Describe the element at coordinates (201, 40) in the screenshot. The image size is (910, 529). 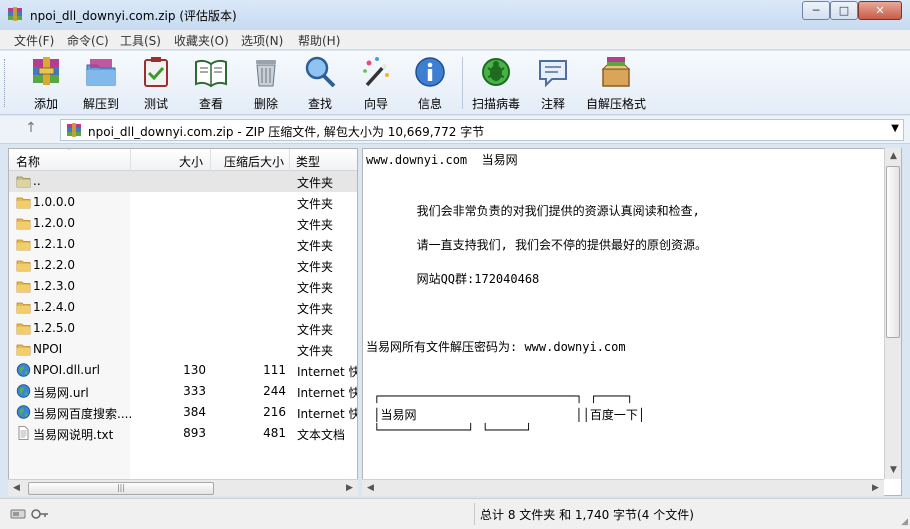
I see `menu-favorites: 收藏夹(O)` at that location.